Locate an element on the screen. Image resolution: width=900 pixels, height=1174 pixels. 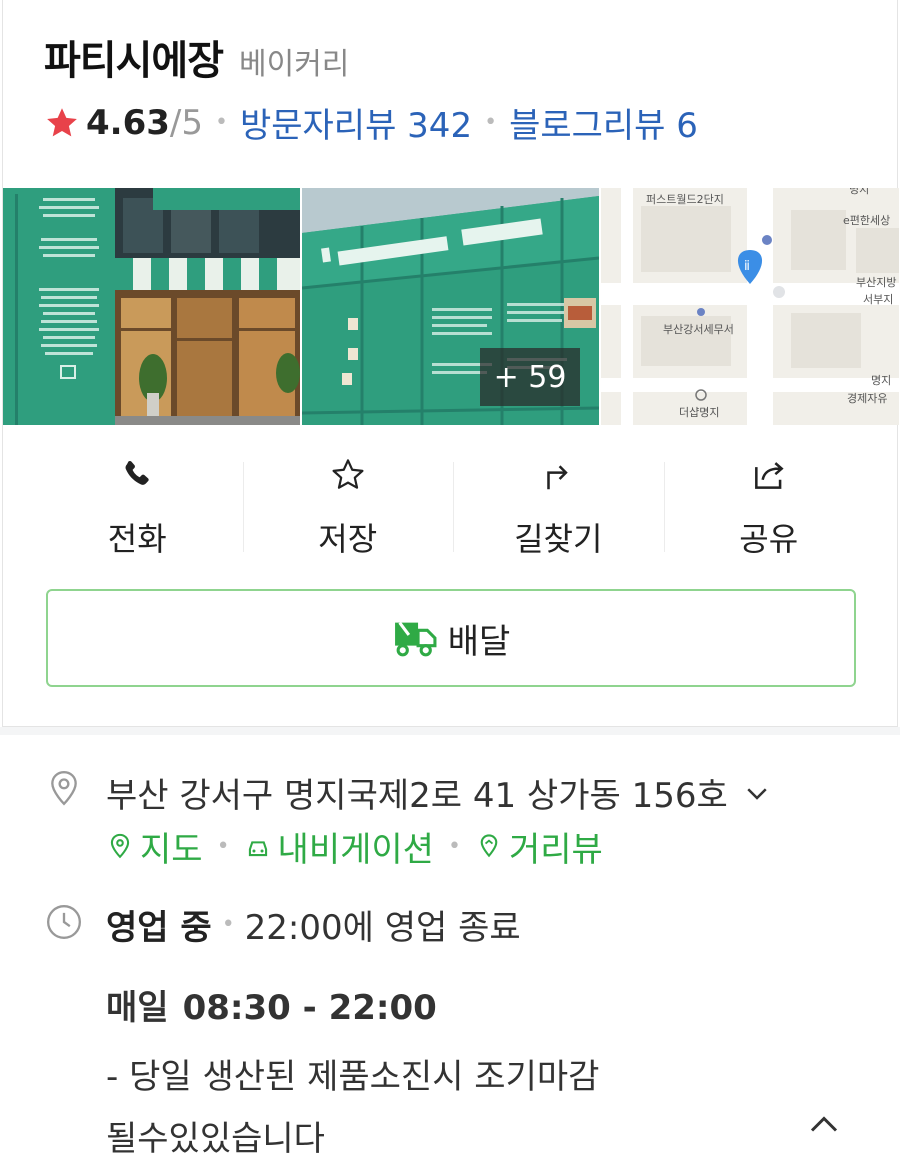
call-label: 전화 is located at coordinates (137, 539).